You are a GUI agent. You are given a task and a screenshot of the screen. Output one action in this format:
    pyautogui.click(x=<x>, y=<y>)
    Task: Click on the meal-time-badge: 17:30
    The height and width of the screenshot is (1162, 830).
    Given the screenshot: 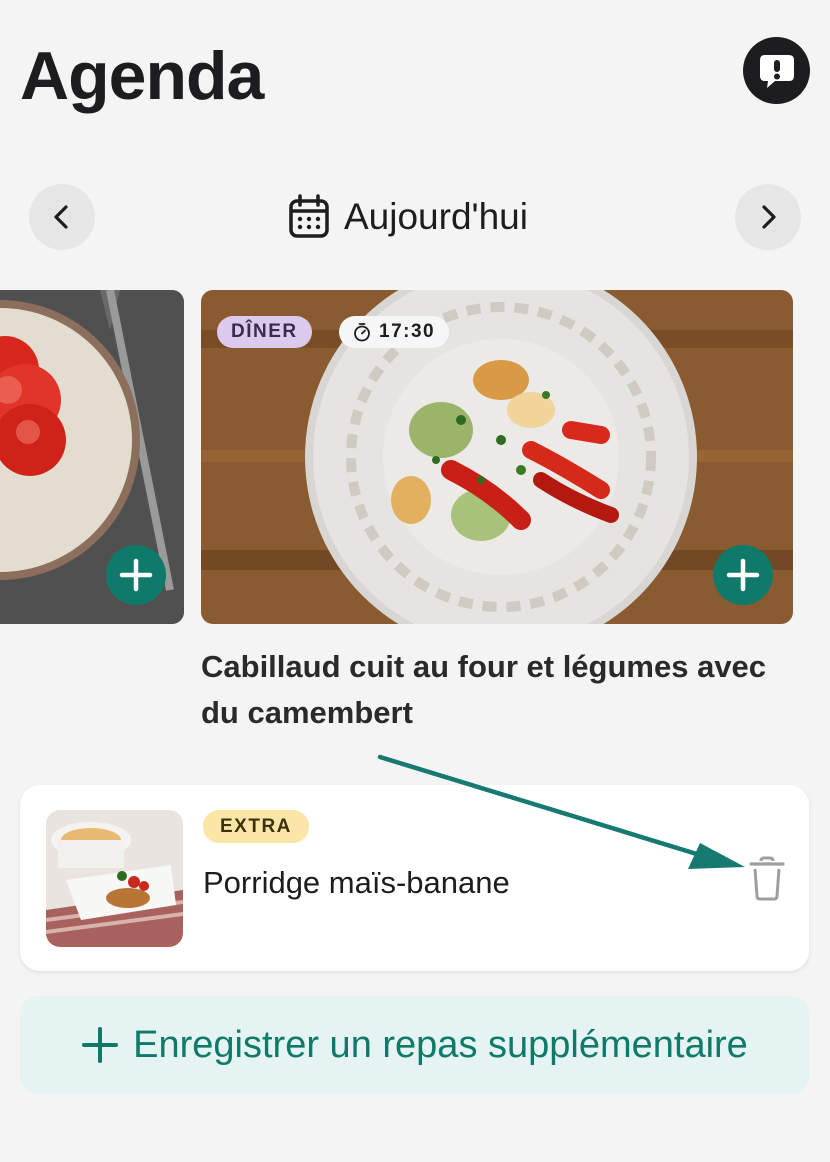 What is the action you would take?
    pyautogui.click(x=394, y=332)
    